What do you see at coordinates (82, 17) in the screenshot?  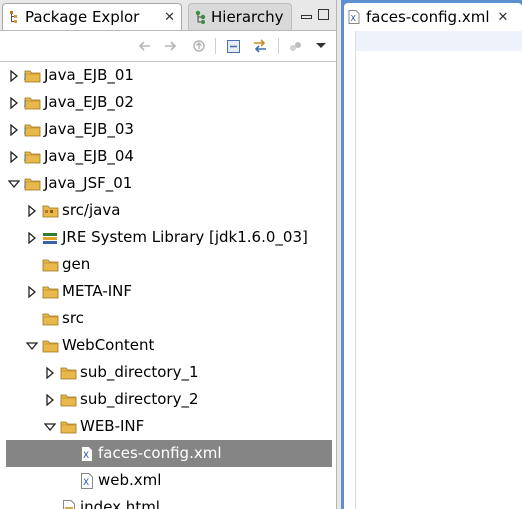 I see `tab-label: Package Explor` at bounding box center [82, 17].